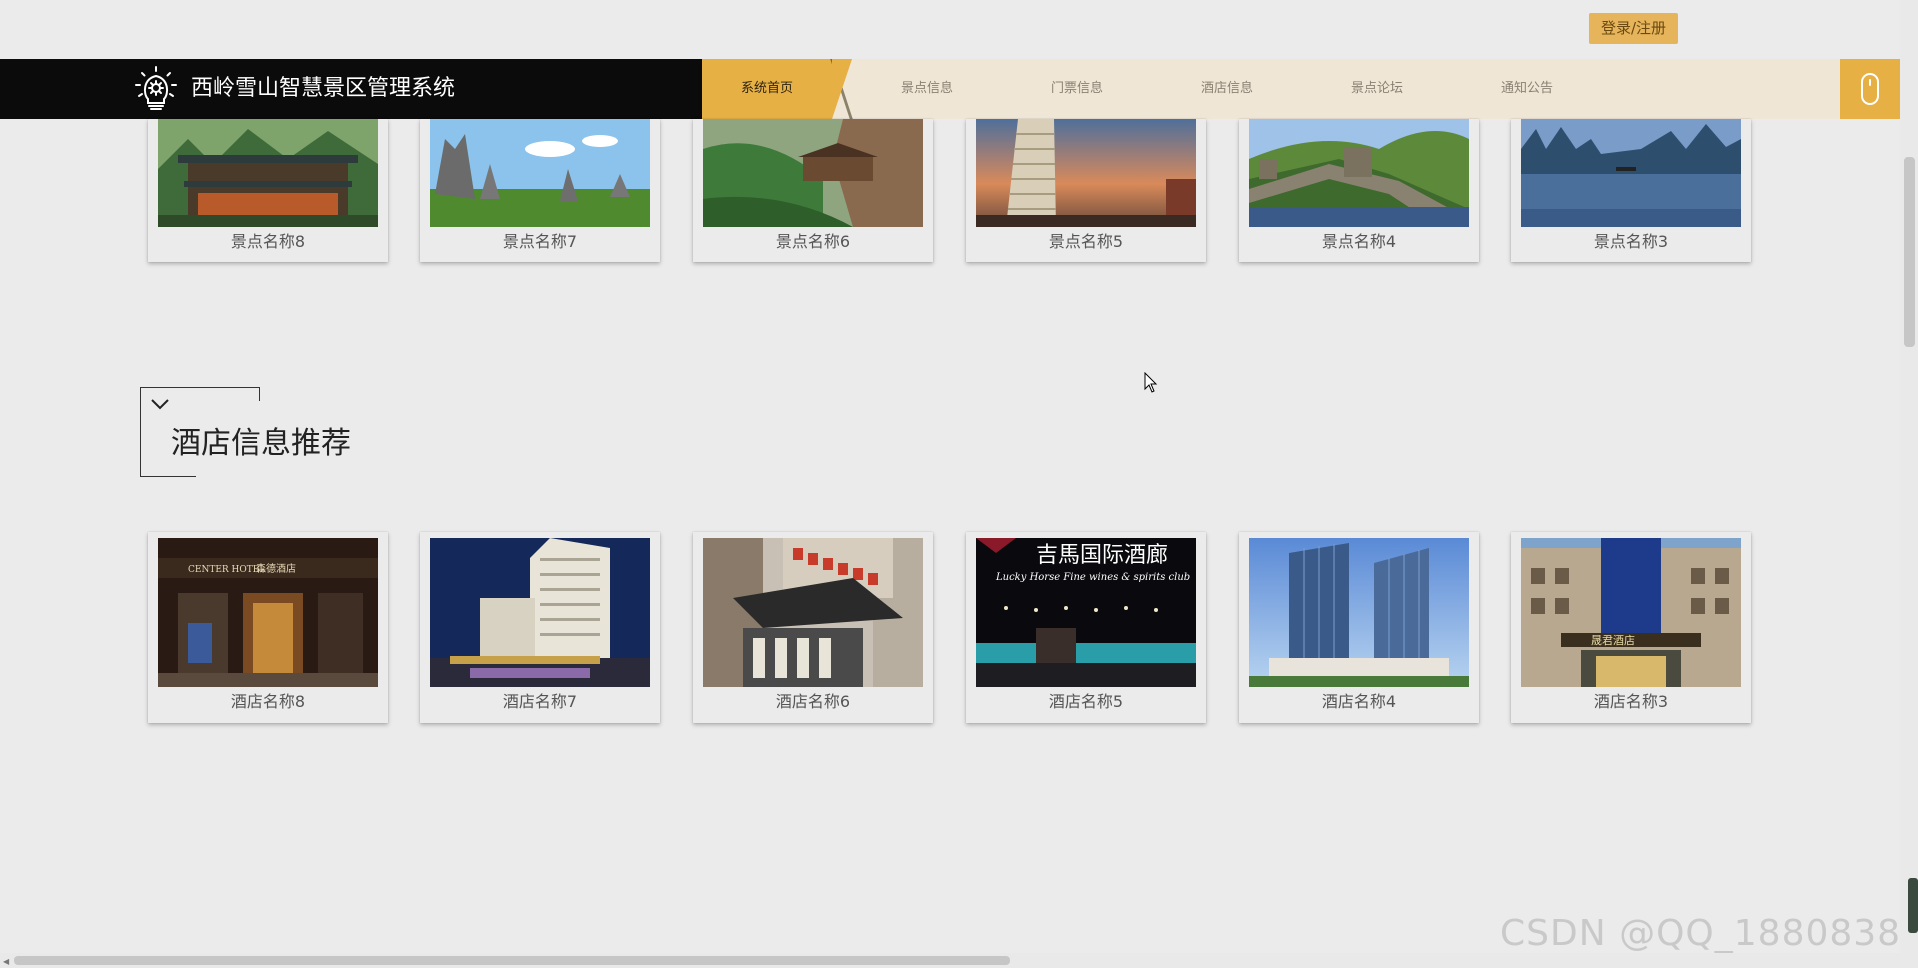 The height and width of the screenshot is (968, 1918). Describe the element at coordinates (268, 241) in the screenshot. I see `scenic-name: 景点名称8` at that location.